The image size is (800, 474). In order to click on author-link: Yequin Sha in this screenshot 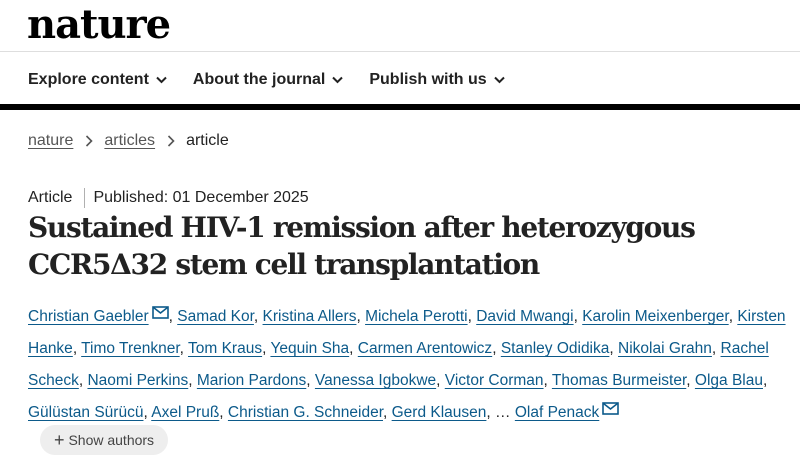, I will do `click(309, 348)`.